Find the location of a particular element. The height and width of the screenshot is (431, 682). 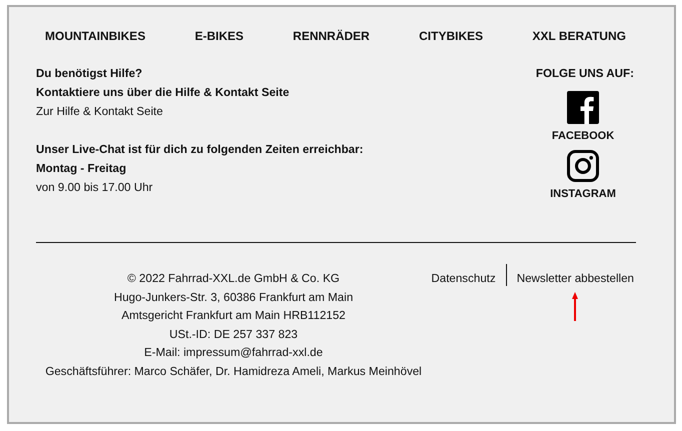

annotation-arrow is located at coordinates (575, 307).